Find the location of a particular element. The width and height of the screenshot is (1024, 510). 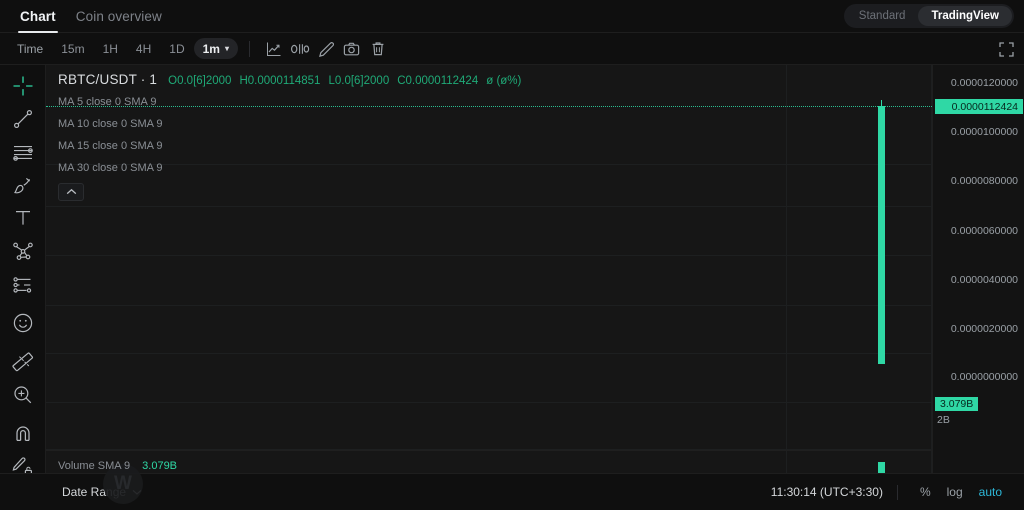

snapshot-camera-icon is located at coordinates (352, 49).